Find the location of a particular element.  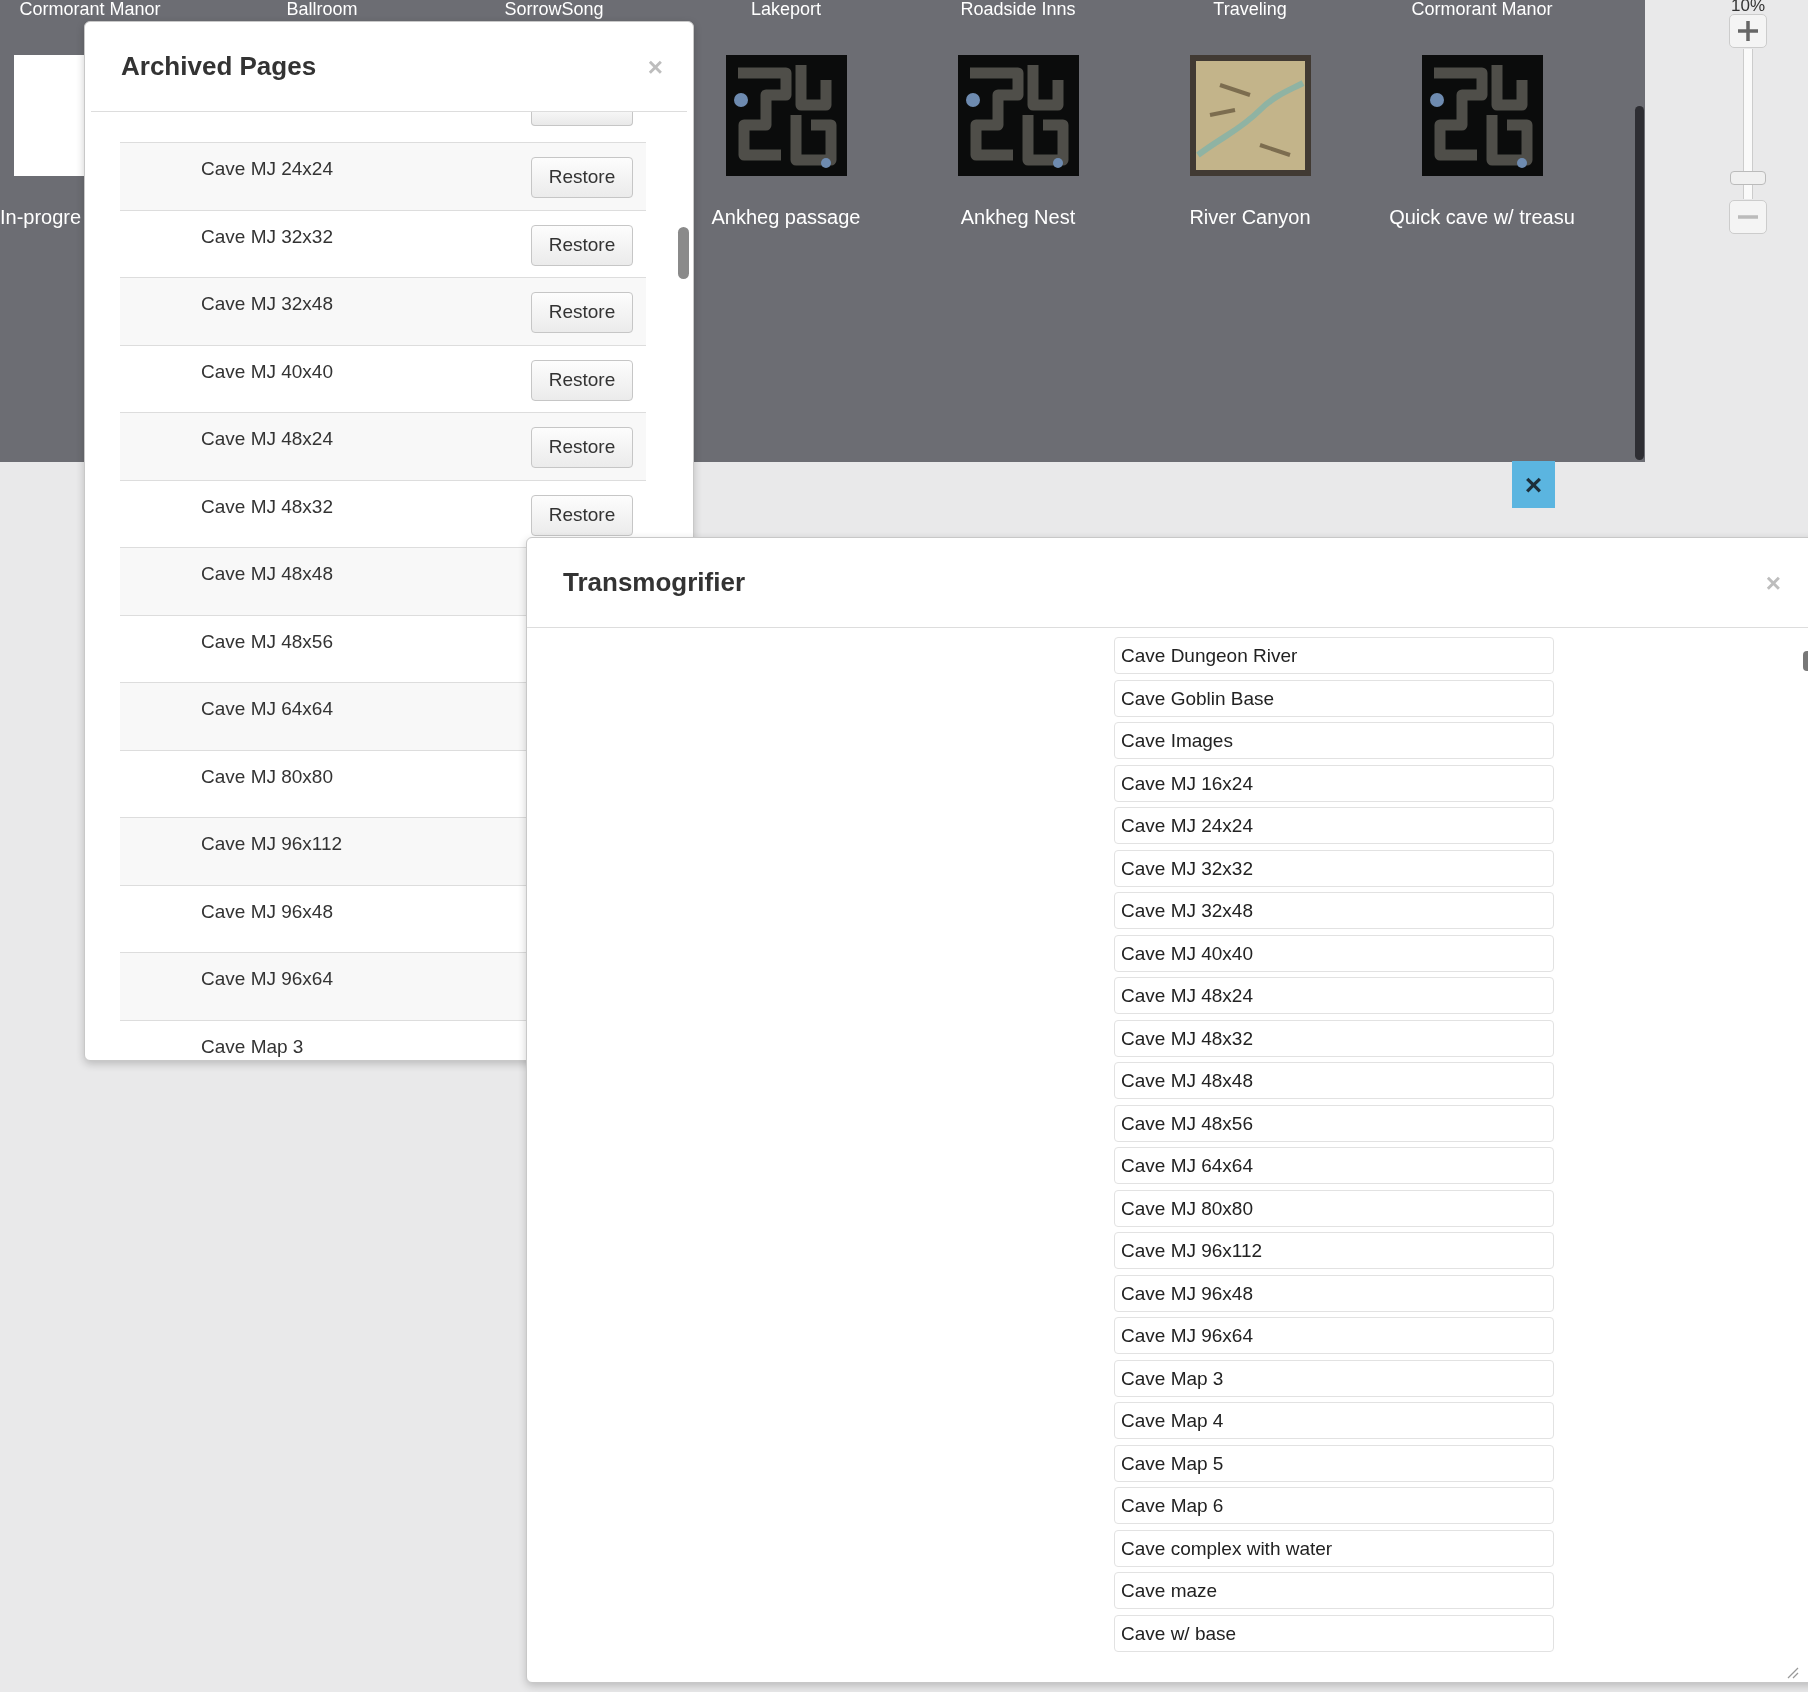

zoom-out-button is located at coordinates (1748, 217).